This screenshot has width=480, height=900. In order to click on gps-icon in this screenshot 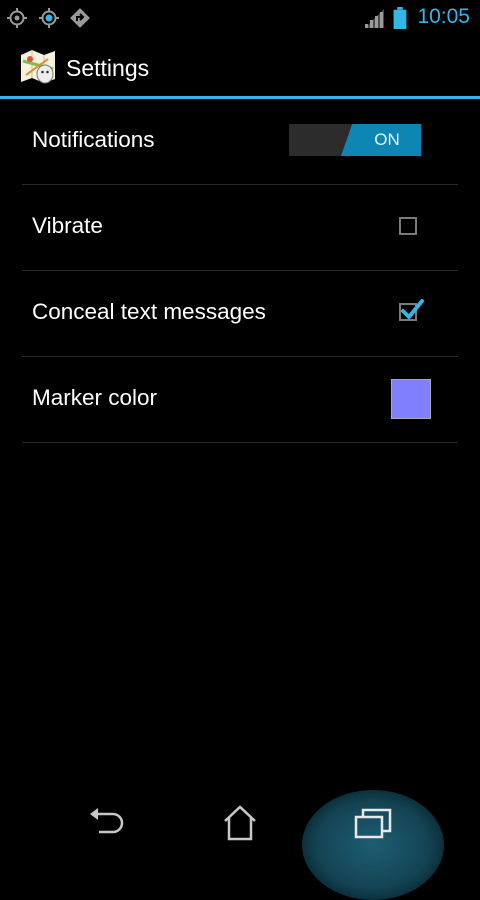, I will do `click(49, 18)`.